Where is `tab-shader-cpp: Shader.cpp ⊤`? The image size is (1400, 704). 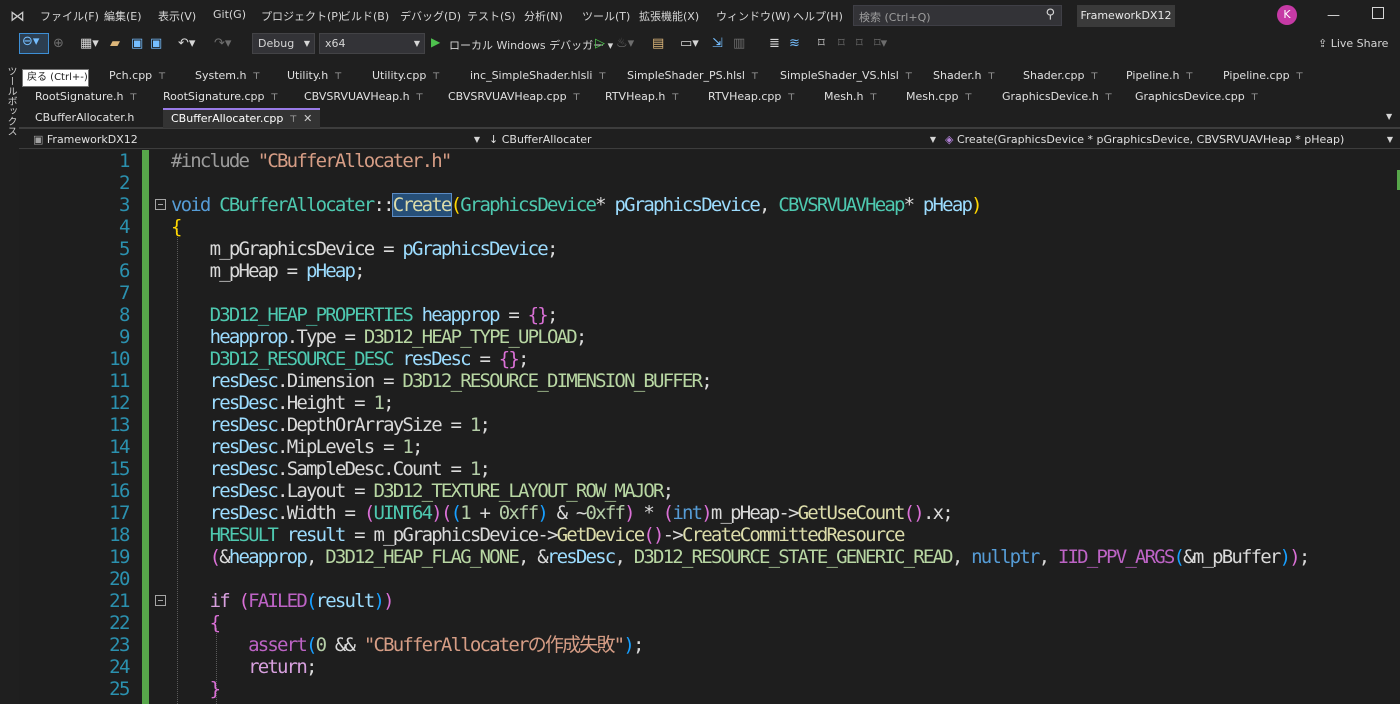 tab-shader-cpp: Shader.cpp ⊤ is located at coordinates (1060, 76).